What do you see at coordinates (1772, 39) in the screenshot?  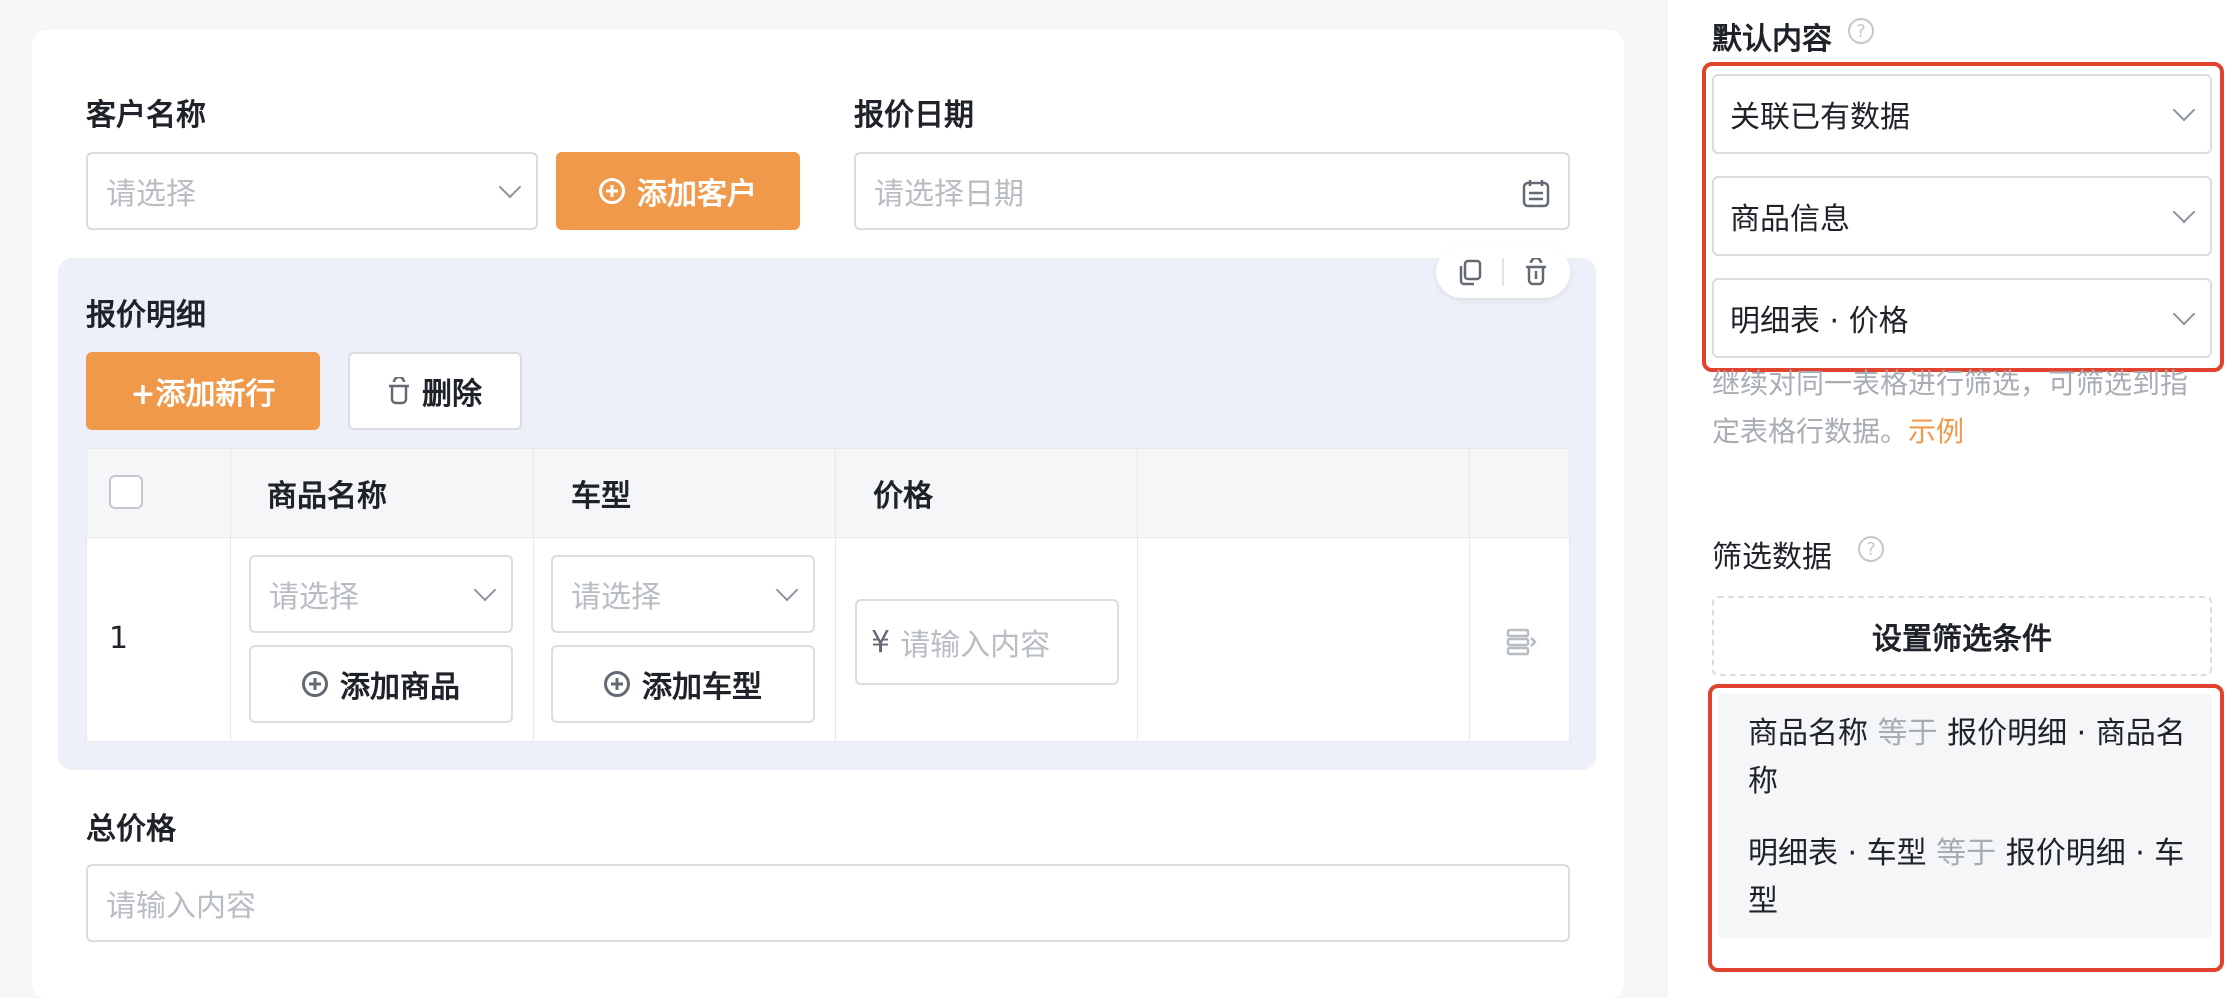 I see `default-content-label: 默认内容` at bounding box center [1772, 39].